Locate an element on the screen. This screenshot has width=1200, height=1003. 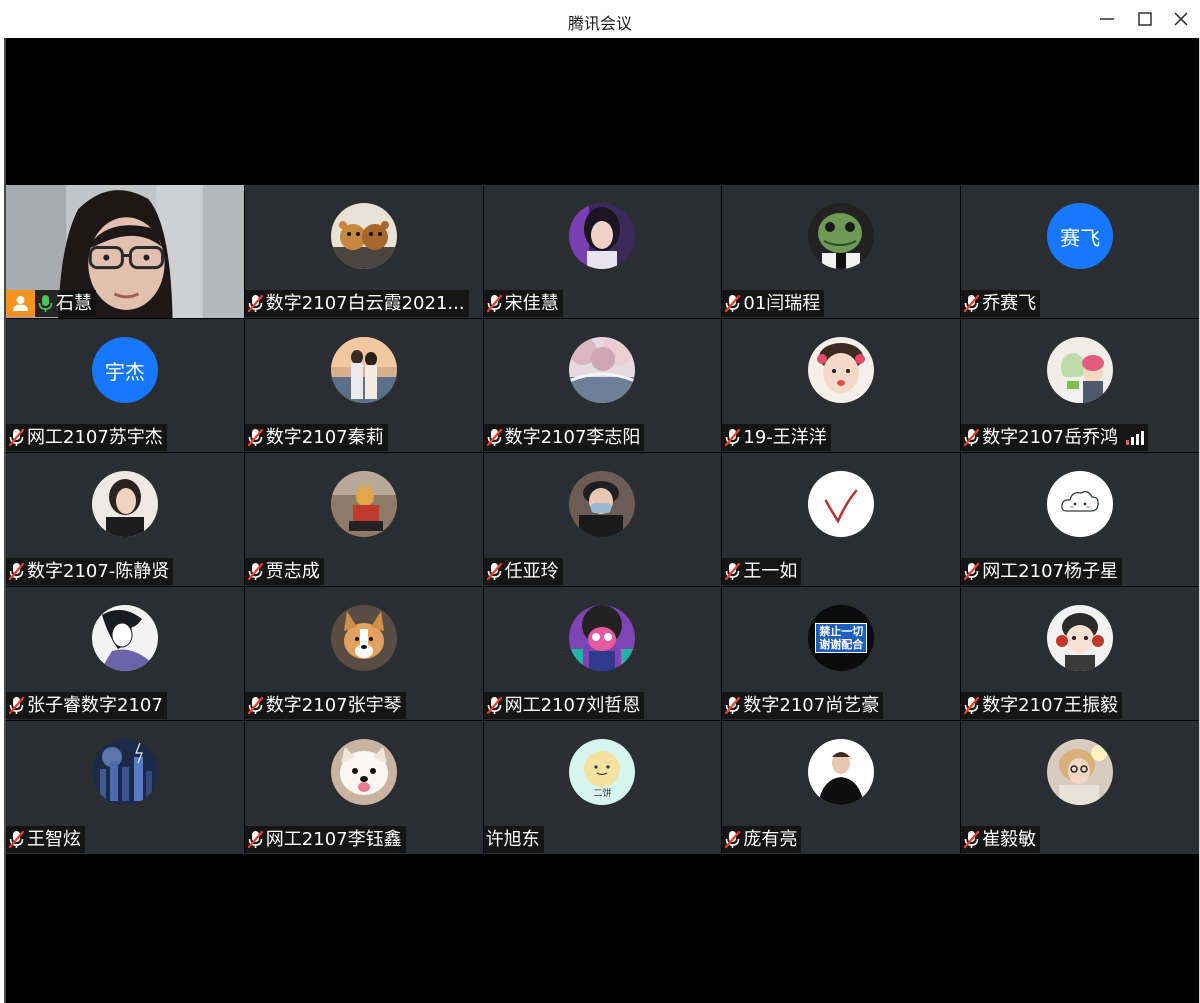
participant-name: 王一如 is located at coordinates (770, 571).